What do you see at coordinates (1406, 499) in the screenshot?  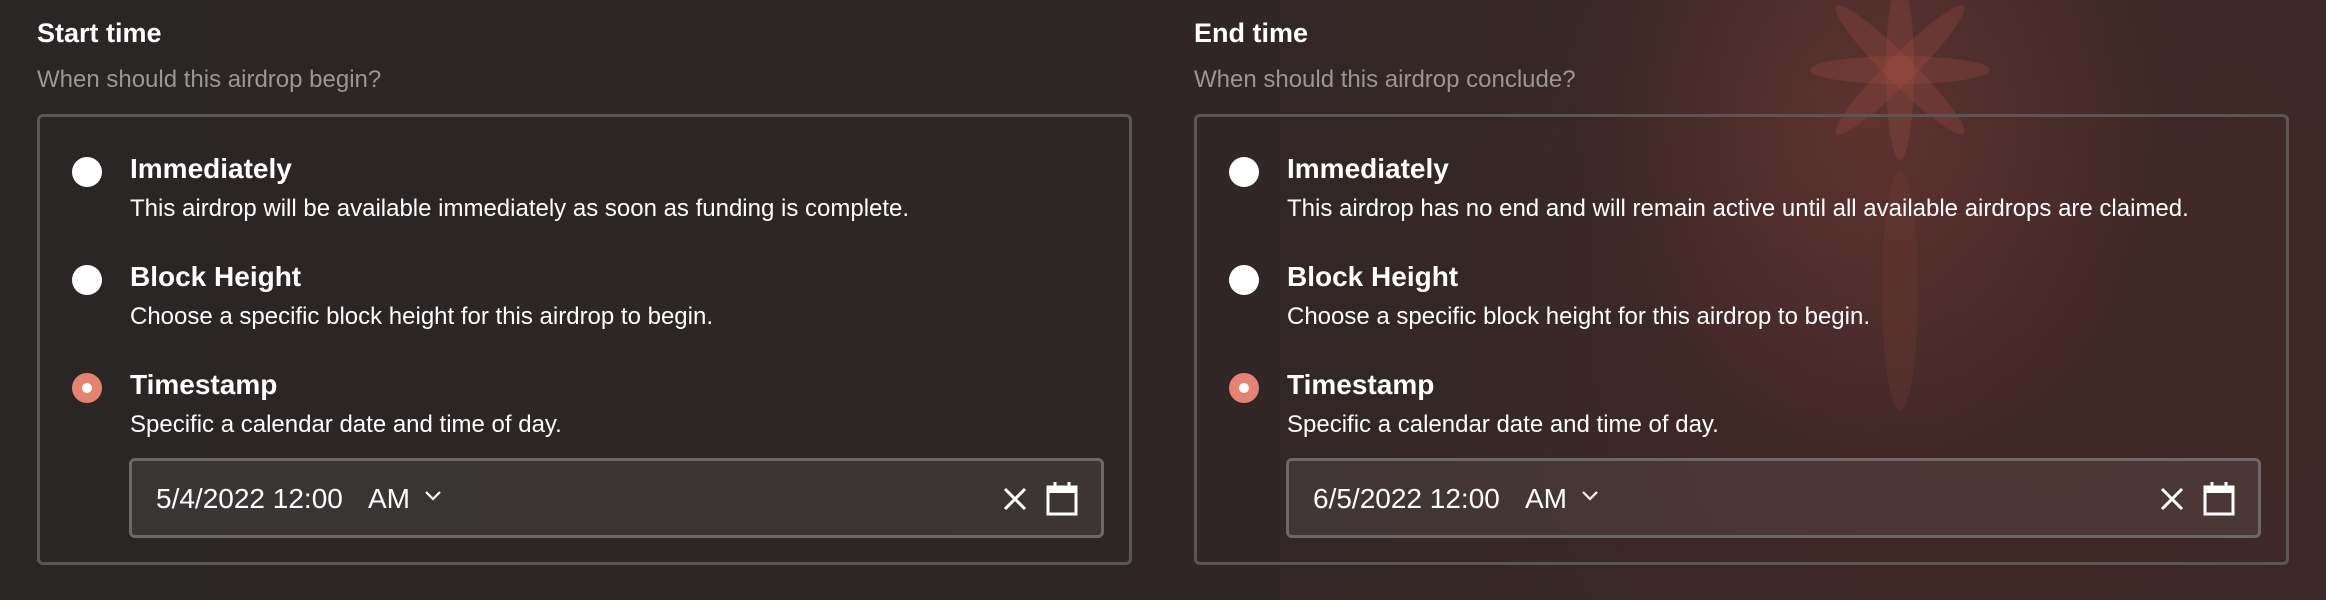 I see `datetime-value: 6/5/2022 12:00` at bounding box center [1406, 499].